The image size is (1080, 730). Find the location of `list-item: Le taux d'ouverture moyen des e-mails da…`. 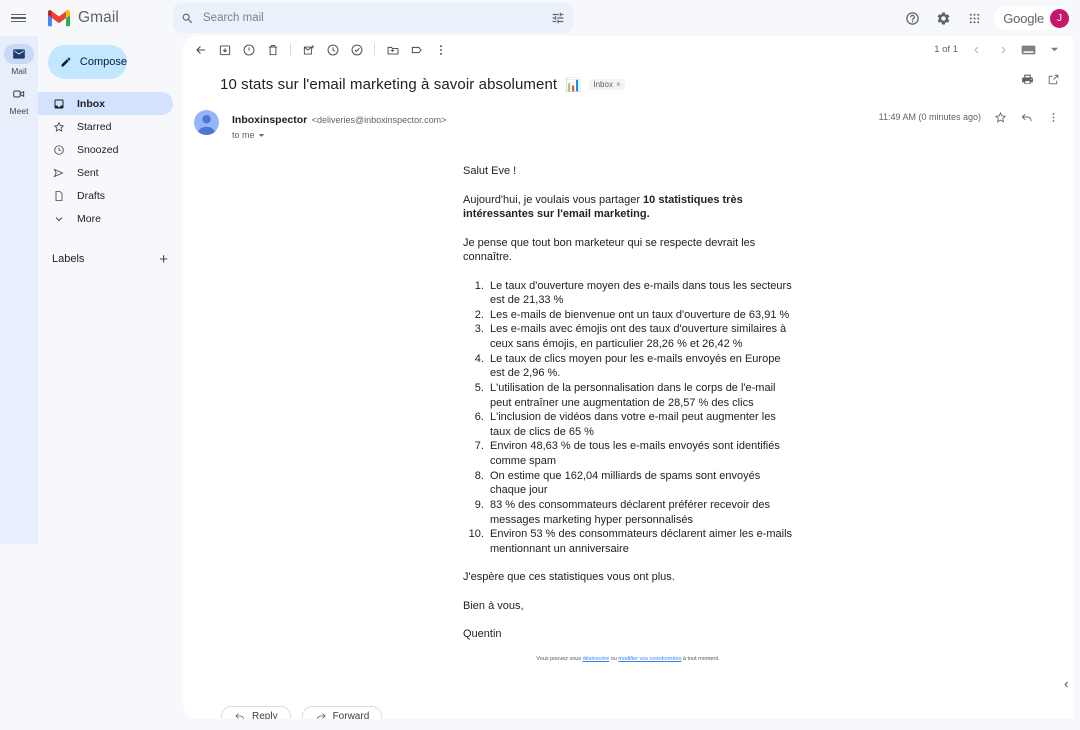

list-item: Le taux d'ouverture moyen des e-mails da… is located at coordinates (640, 293).